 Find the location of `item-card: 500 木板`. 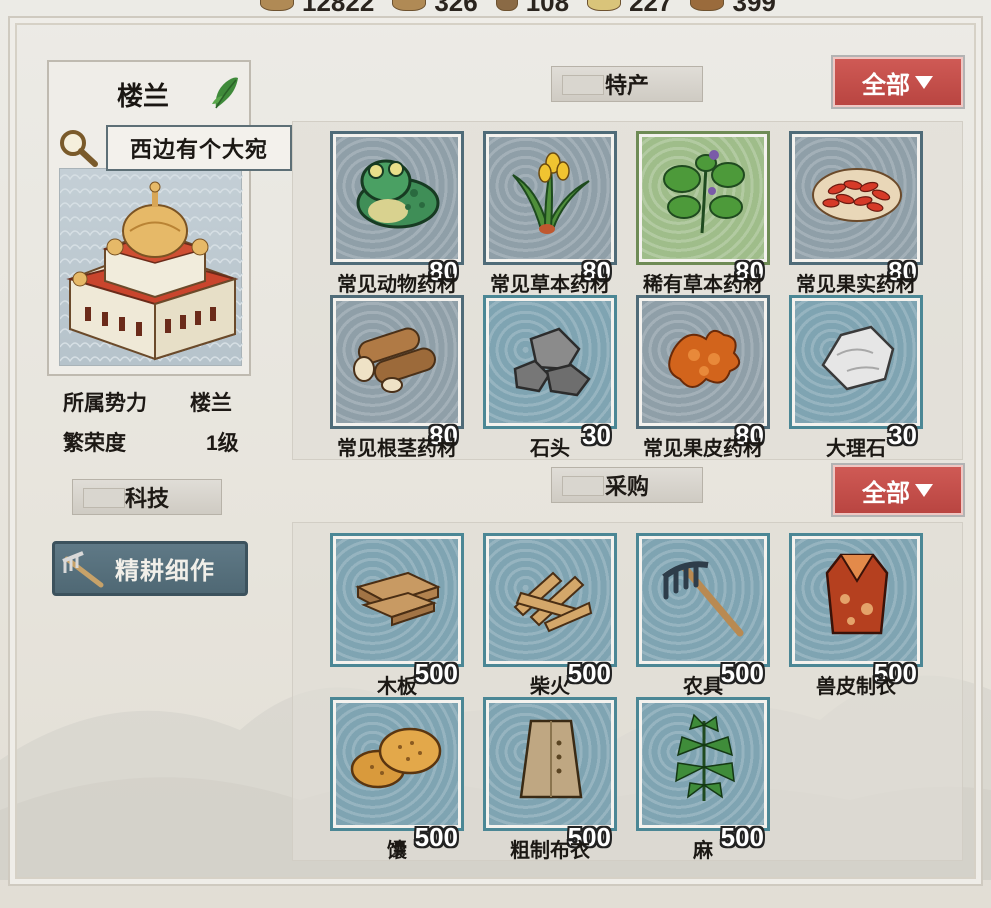

item-card: 500 木板 is located at coordinates (397, 615).